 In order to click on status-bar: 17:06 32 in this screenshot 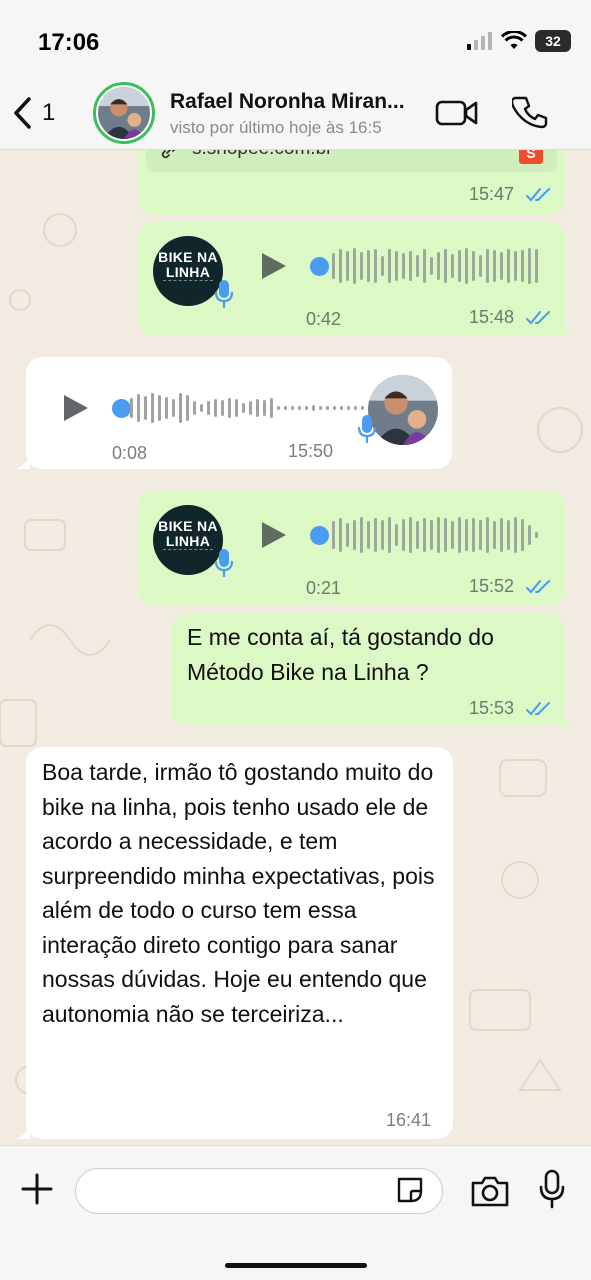, I will do `click(295, 40)`.